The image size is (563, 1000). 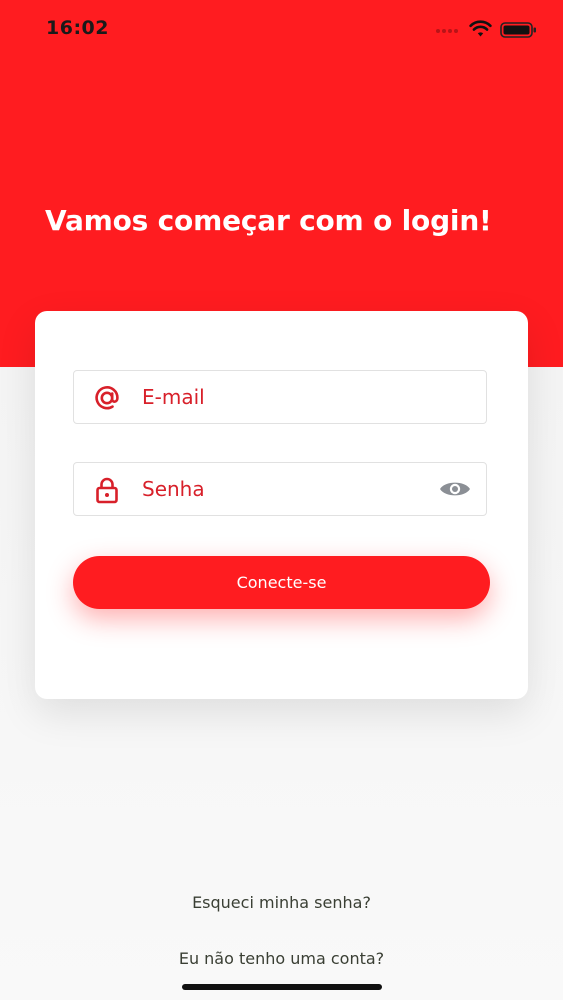 I want to click on email-field, so click(x=280, y=397).